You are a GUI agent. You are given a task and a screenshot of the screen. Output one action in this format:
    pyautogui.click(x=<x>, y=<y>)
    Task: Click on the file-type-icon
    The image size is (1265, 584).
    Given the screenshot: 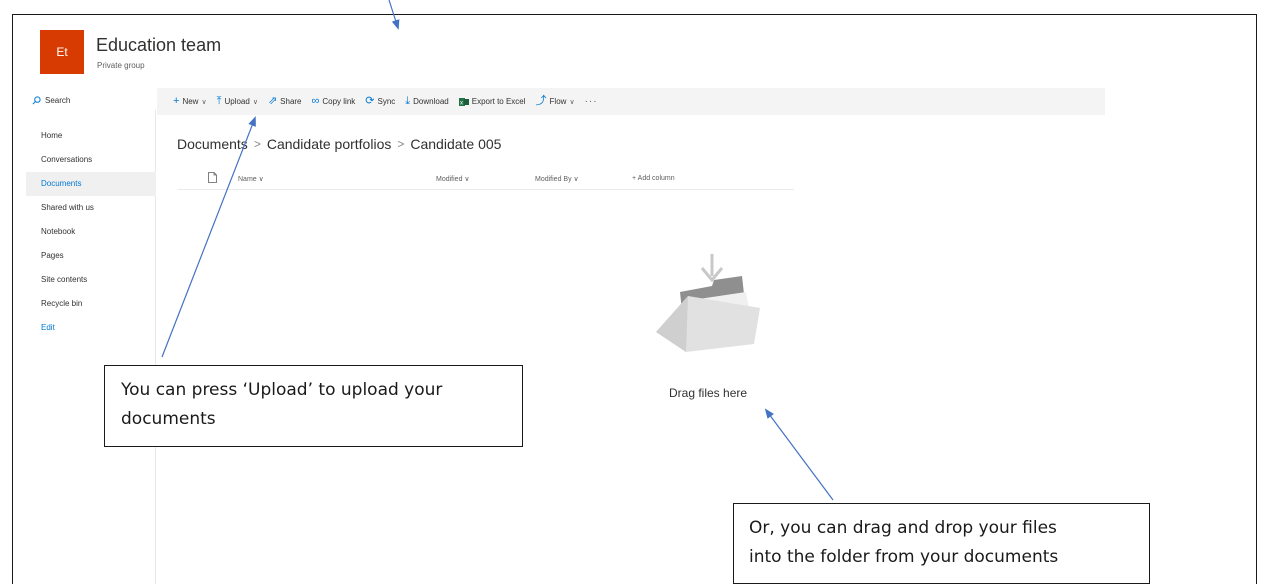 What is the action you would take?
    pyautogui.click(x=212, y=177)
    